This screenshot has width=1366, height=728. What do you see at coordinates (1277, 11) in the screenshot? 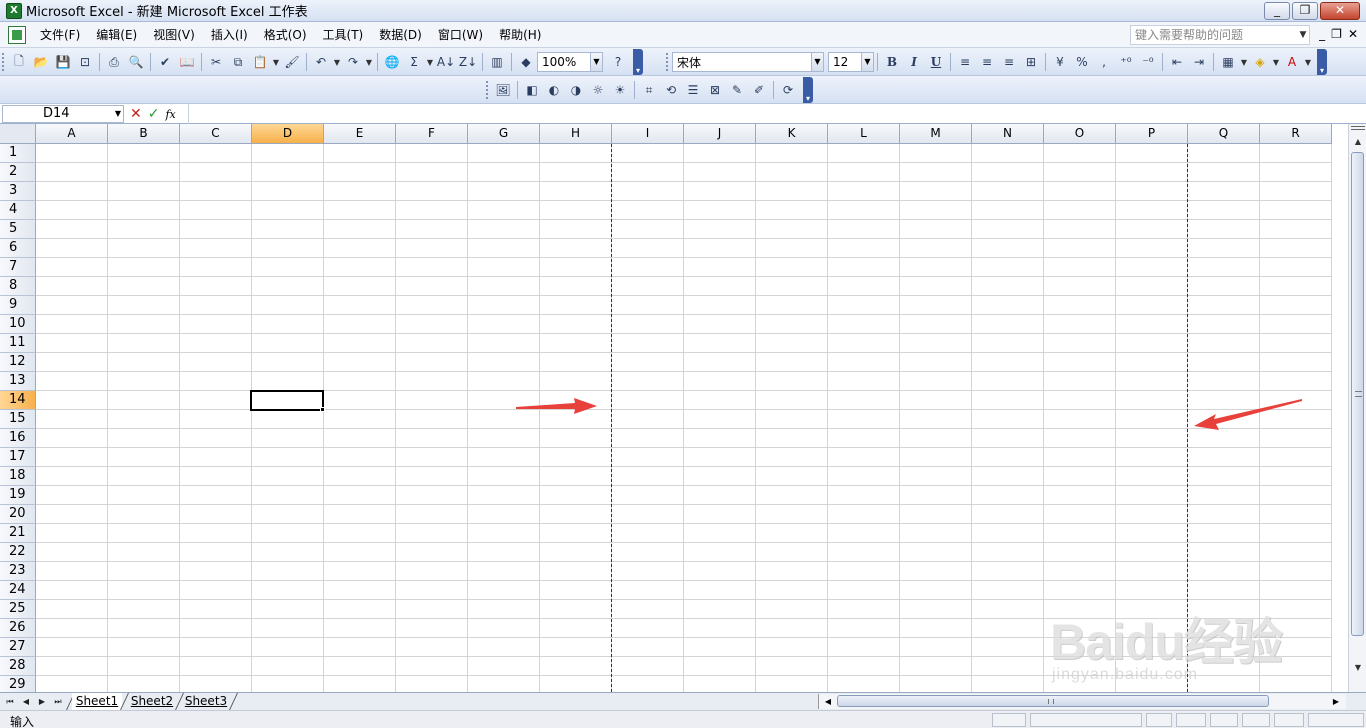
I see `minimize-button: _` at bounding box center [1277, 11].